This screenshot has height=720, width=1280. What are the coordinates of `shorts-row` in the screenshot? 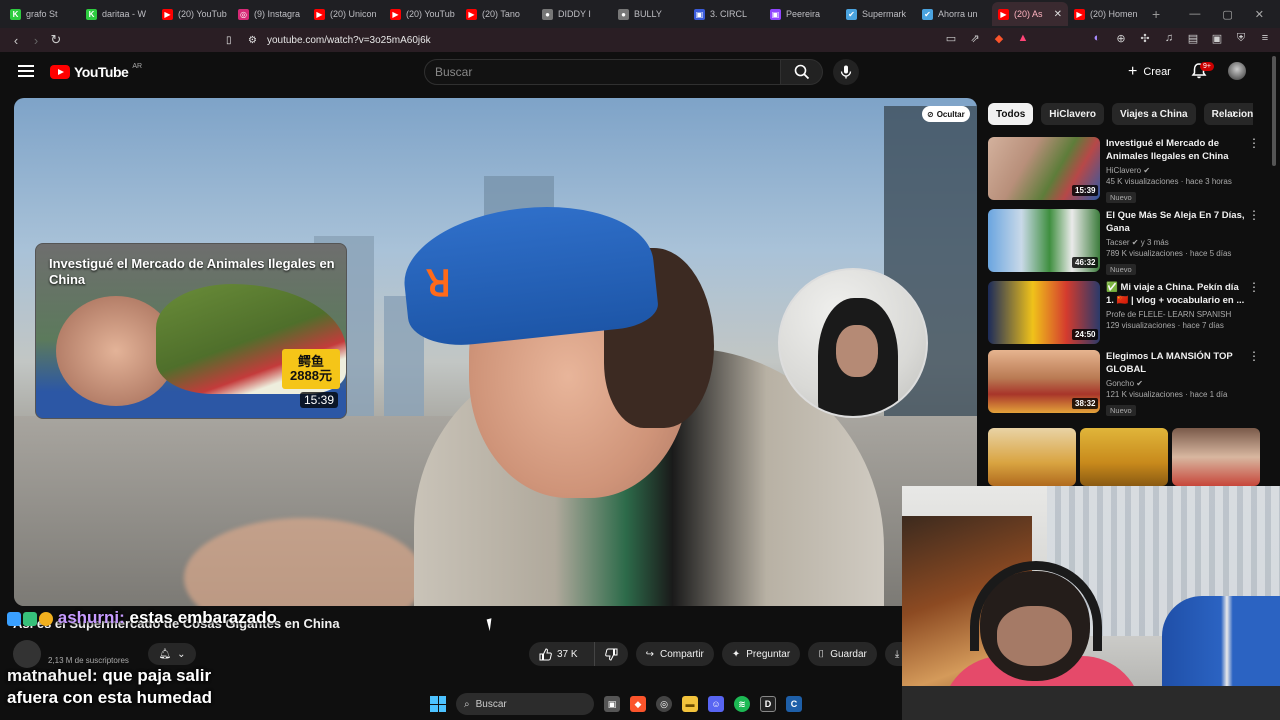 It's located at (1124, 457).